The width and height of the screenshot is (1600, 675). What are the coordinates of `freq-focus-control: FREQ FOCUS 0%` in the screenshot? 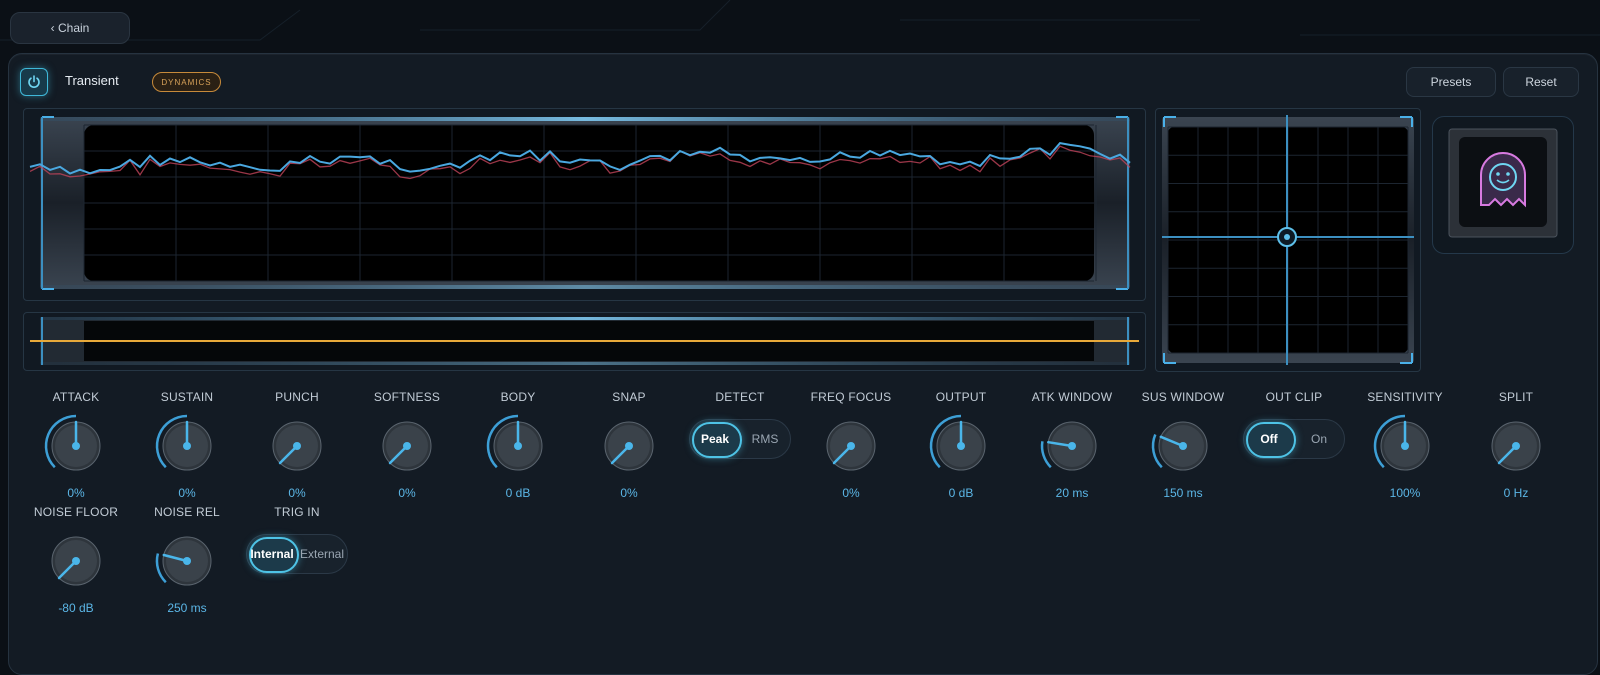 It's located at (851, 445).